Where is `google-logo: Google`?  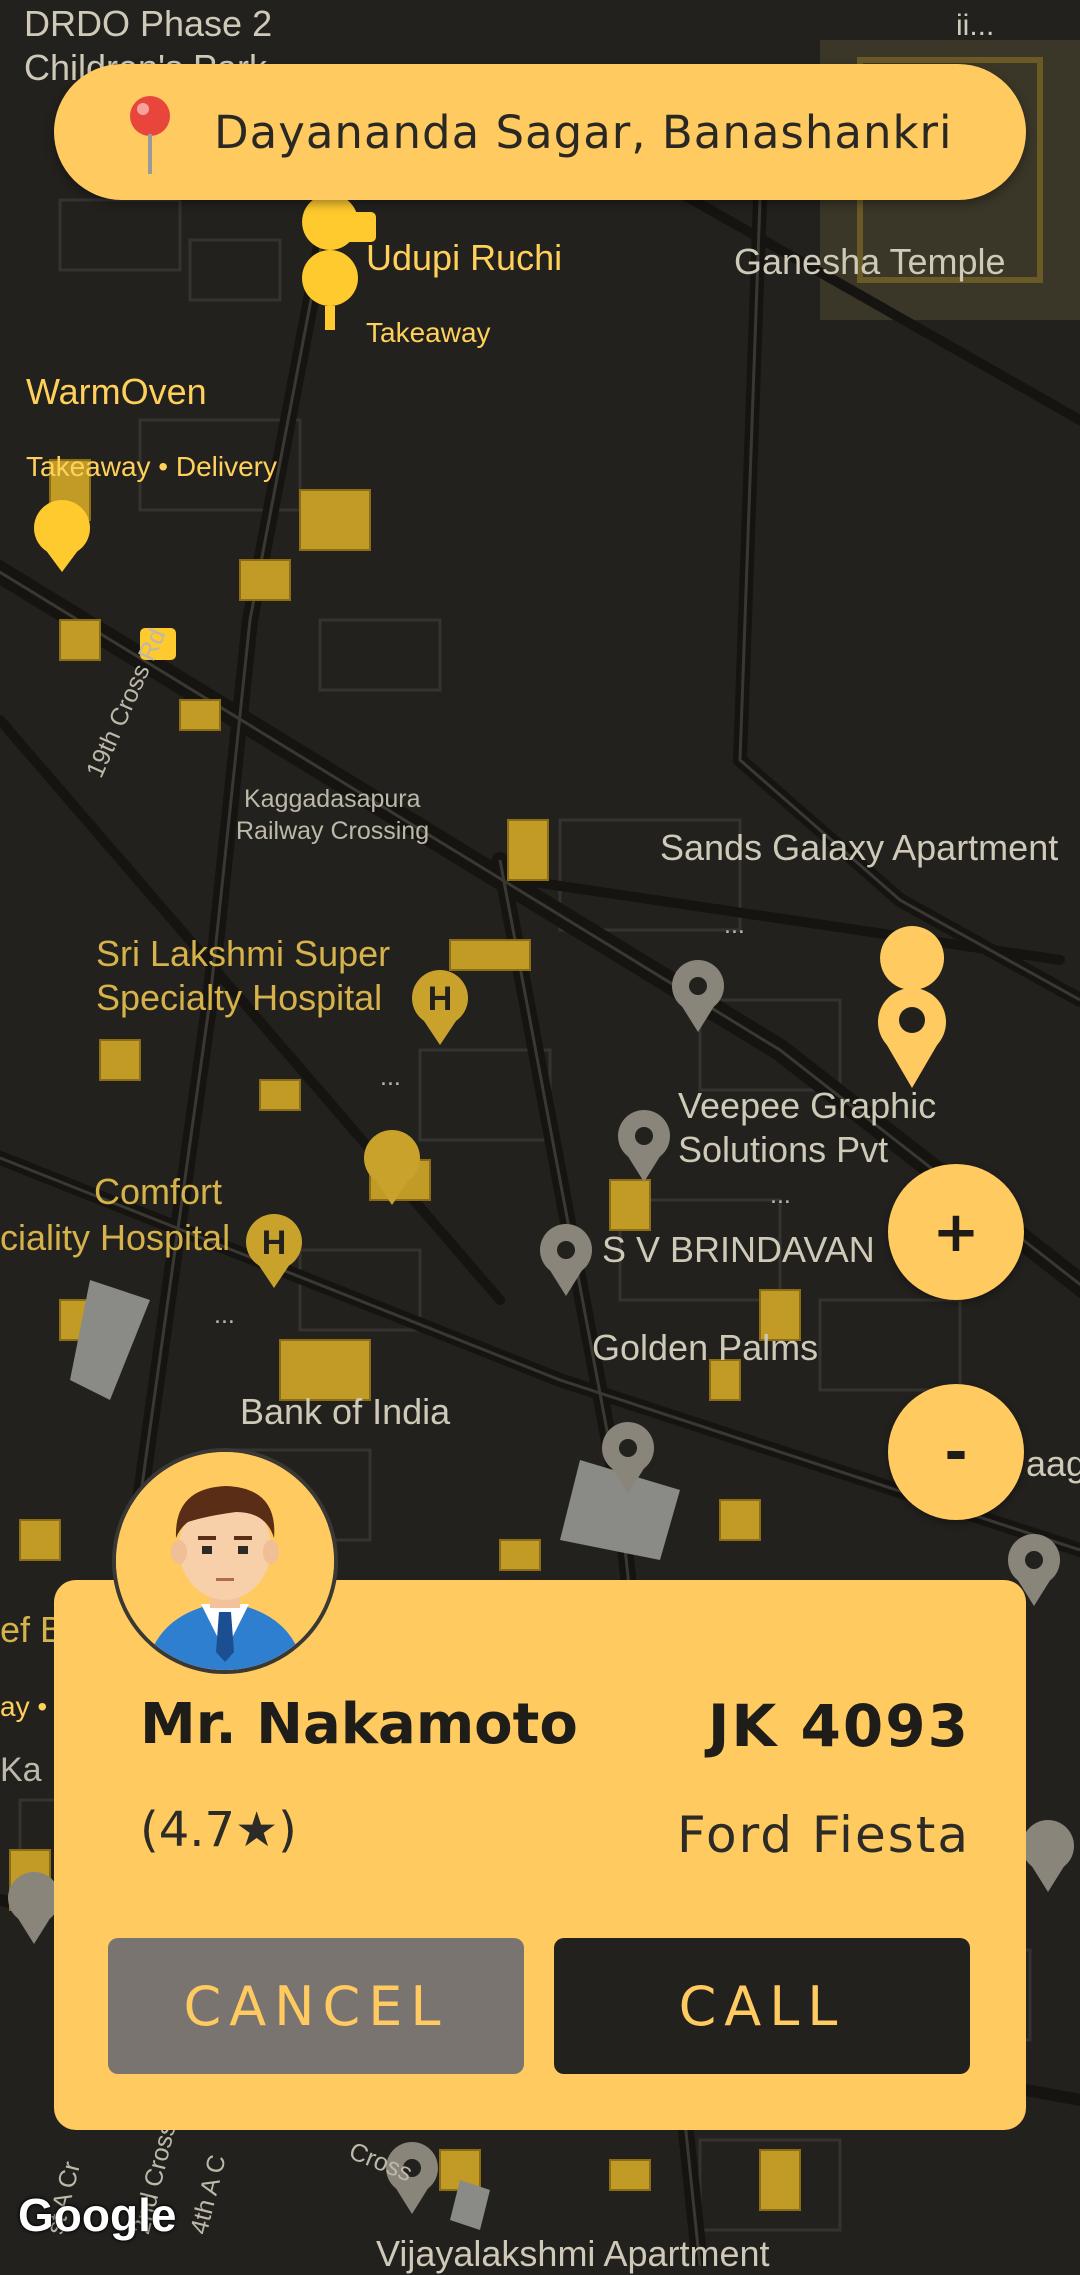
google-logo: Google is located at coordinates (97, 2215).